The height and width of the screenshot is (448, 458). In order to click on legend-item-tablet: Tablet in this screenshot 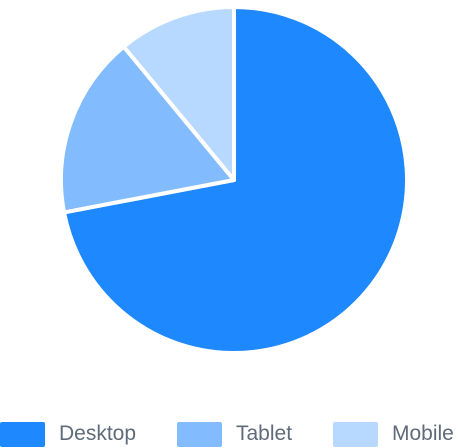, I will do `click(234, 434)`.